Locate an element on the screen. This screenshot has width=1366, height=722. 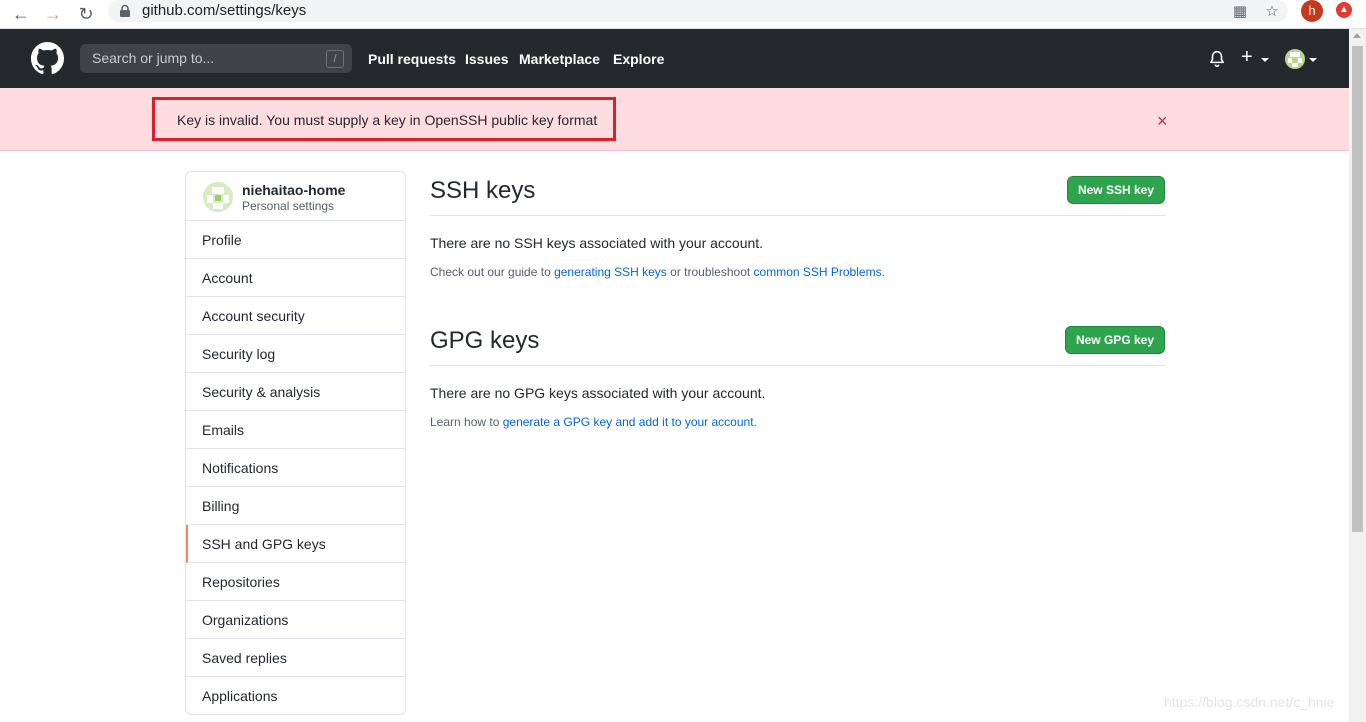
bell-icon is located at coordinates (1217, 59).